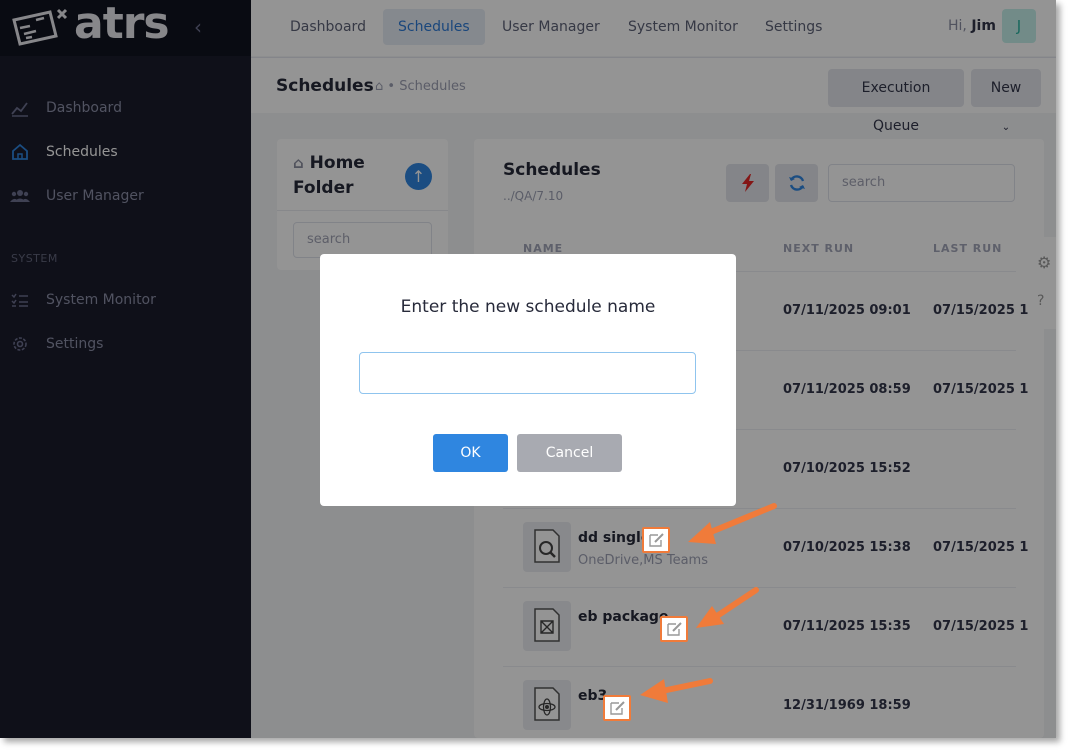 This screenshot has height=751, width=1069. What do you see at coordinates (569, 453) in the screenshot?
I see `cancel-button: Cancel` at bounding box center [569, 453].